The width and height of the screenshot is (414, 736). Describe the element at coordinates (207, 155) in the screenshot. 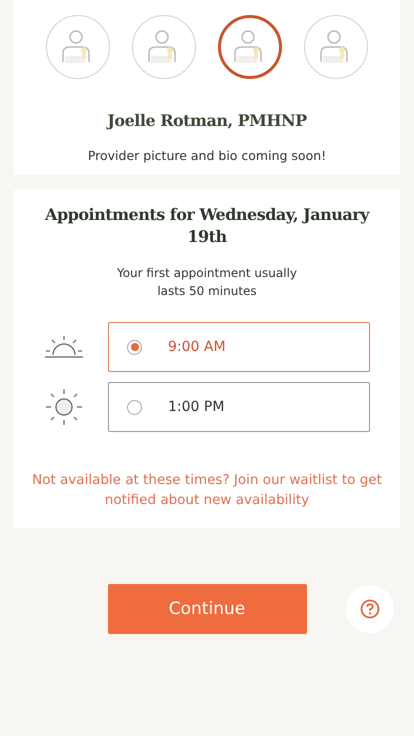

I see `provider-note: Provider picture and bio coming soon!` at that location.